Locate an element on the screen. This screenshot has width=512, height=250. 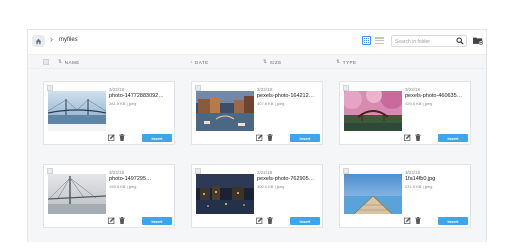
column-type: ⇅ TYPE is located at coordinates (346, 62).